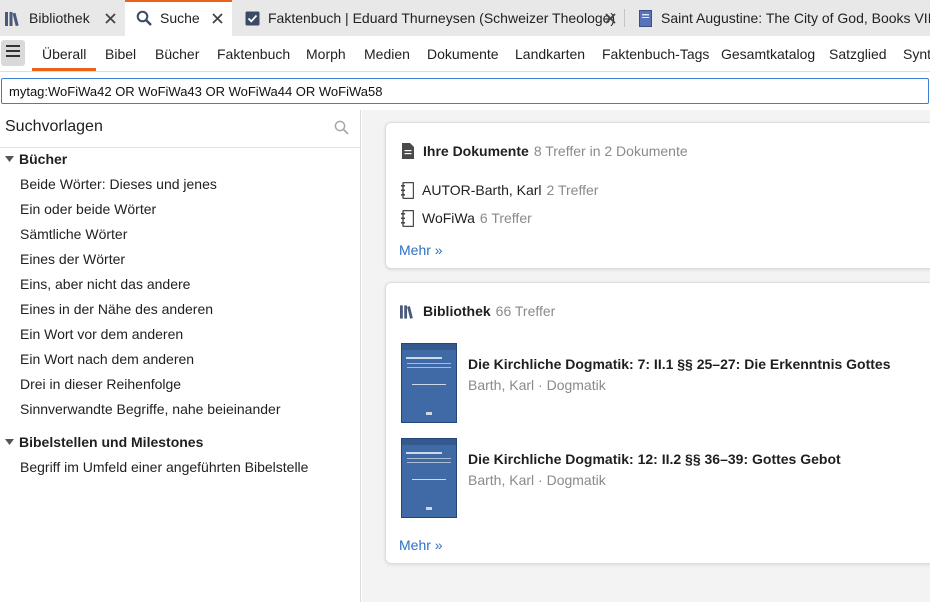  I want to click on factbook-icon, so click(252, 18).